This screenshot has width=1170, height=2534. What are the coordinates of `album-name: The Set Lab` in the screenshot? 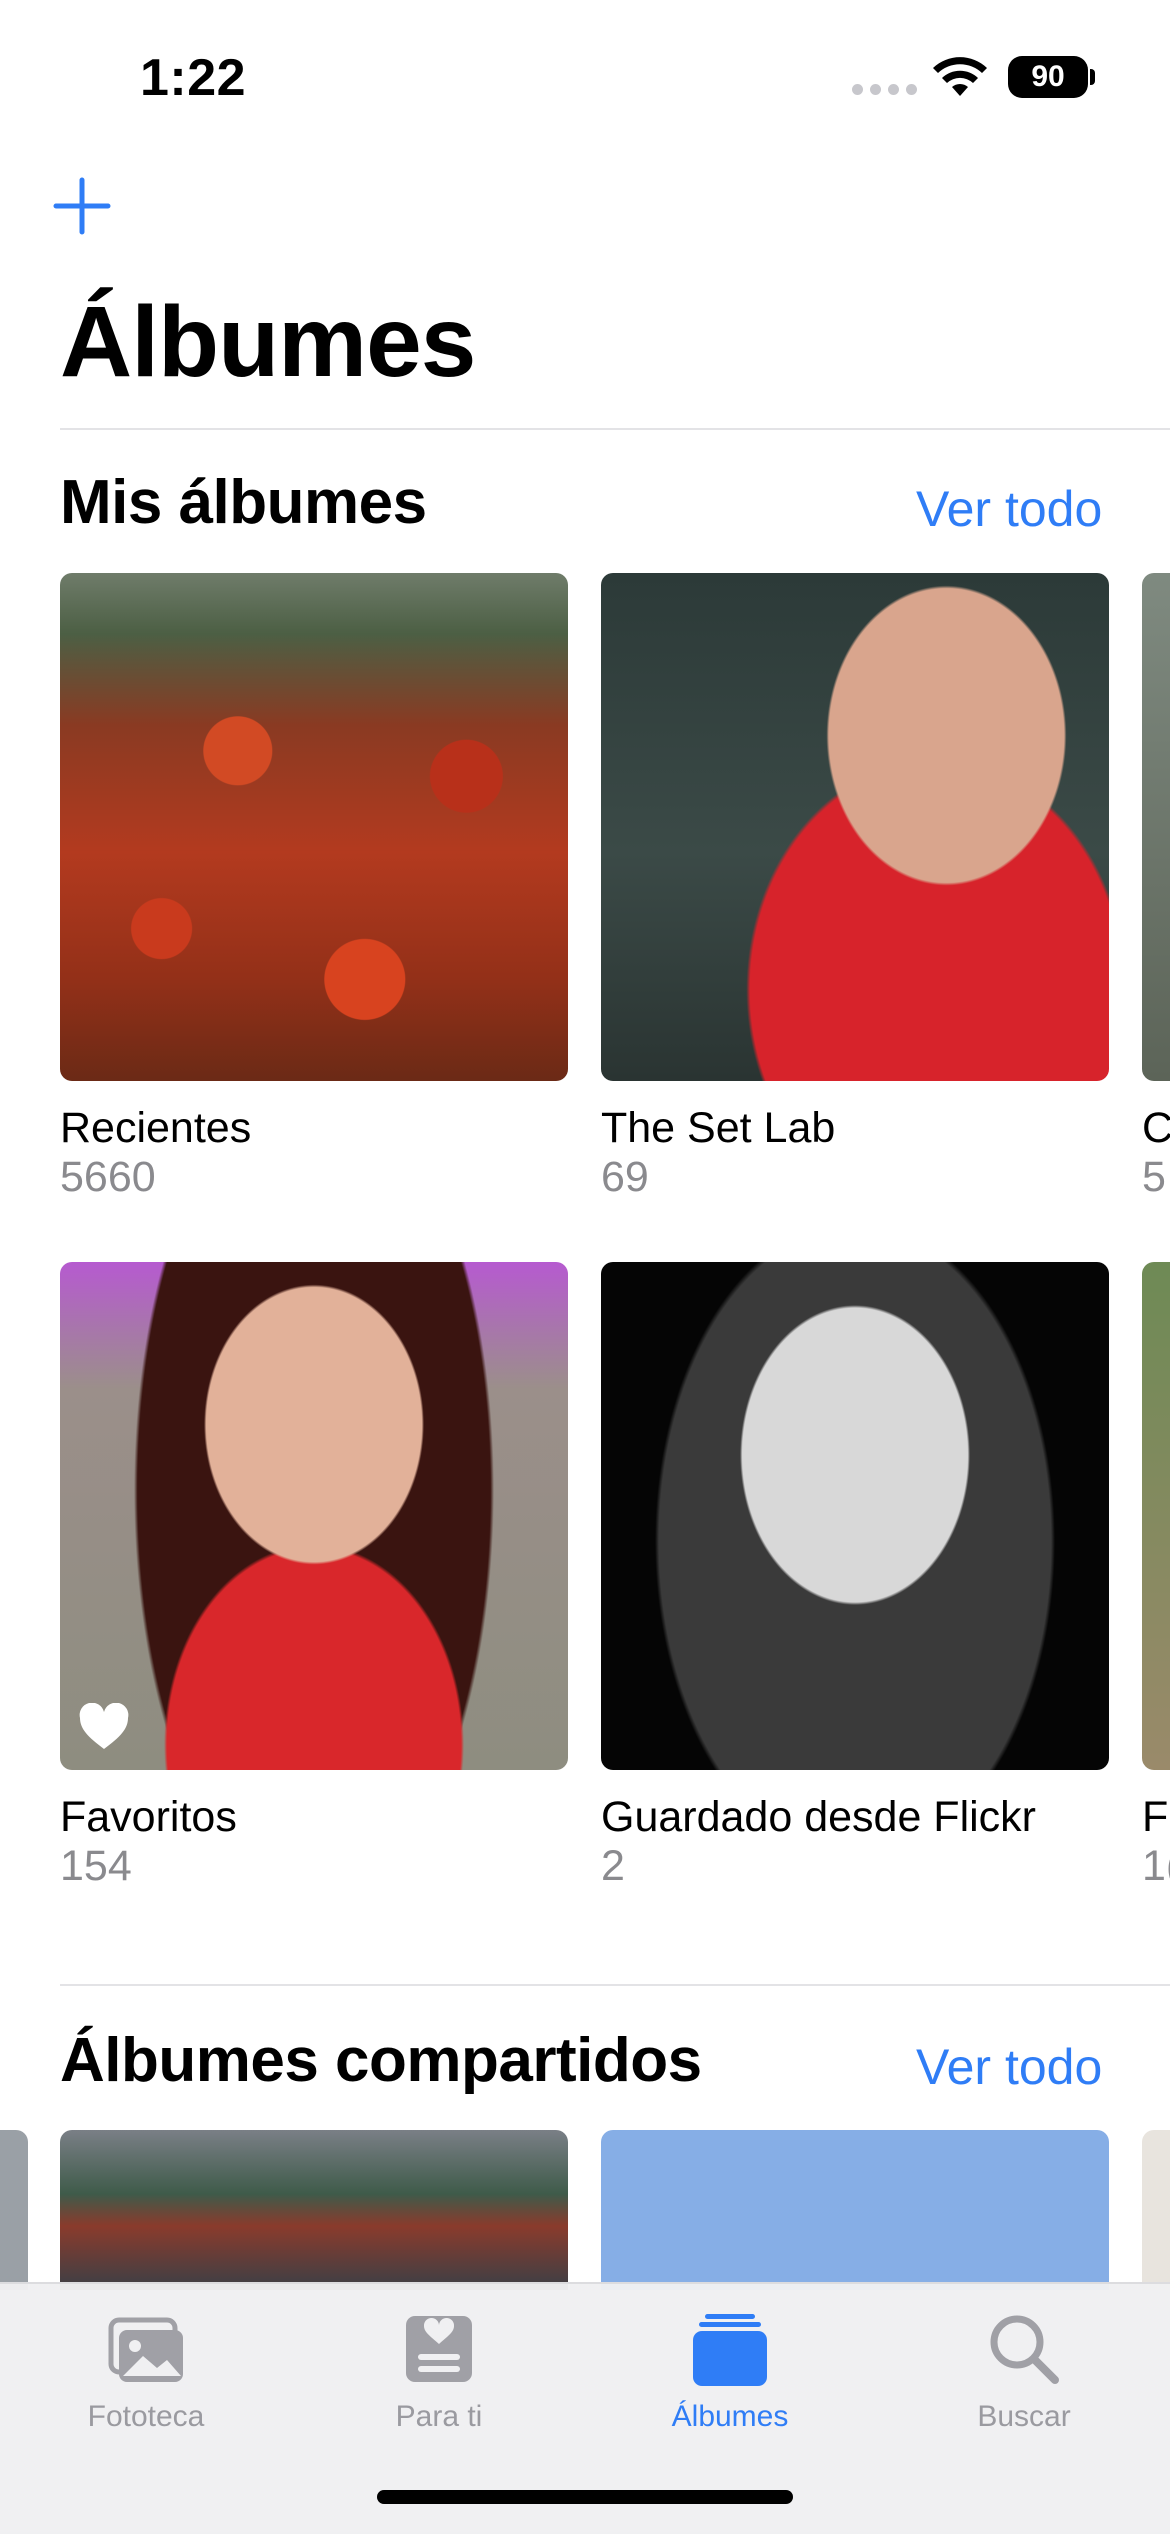 It's located at (718, 1128).